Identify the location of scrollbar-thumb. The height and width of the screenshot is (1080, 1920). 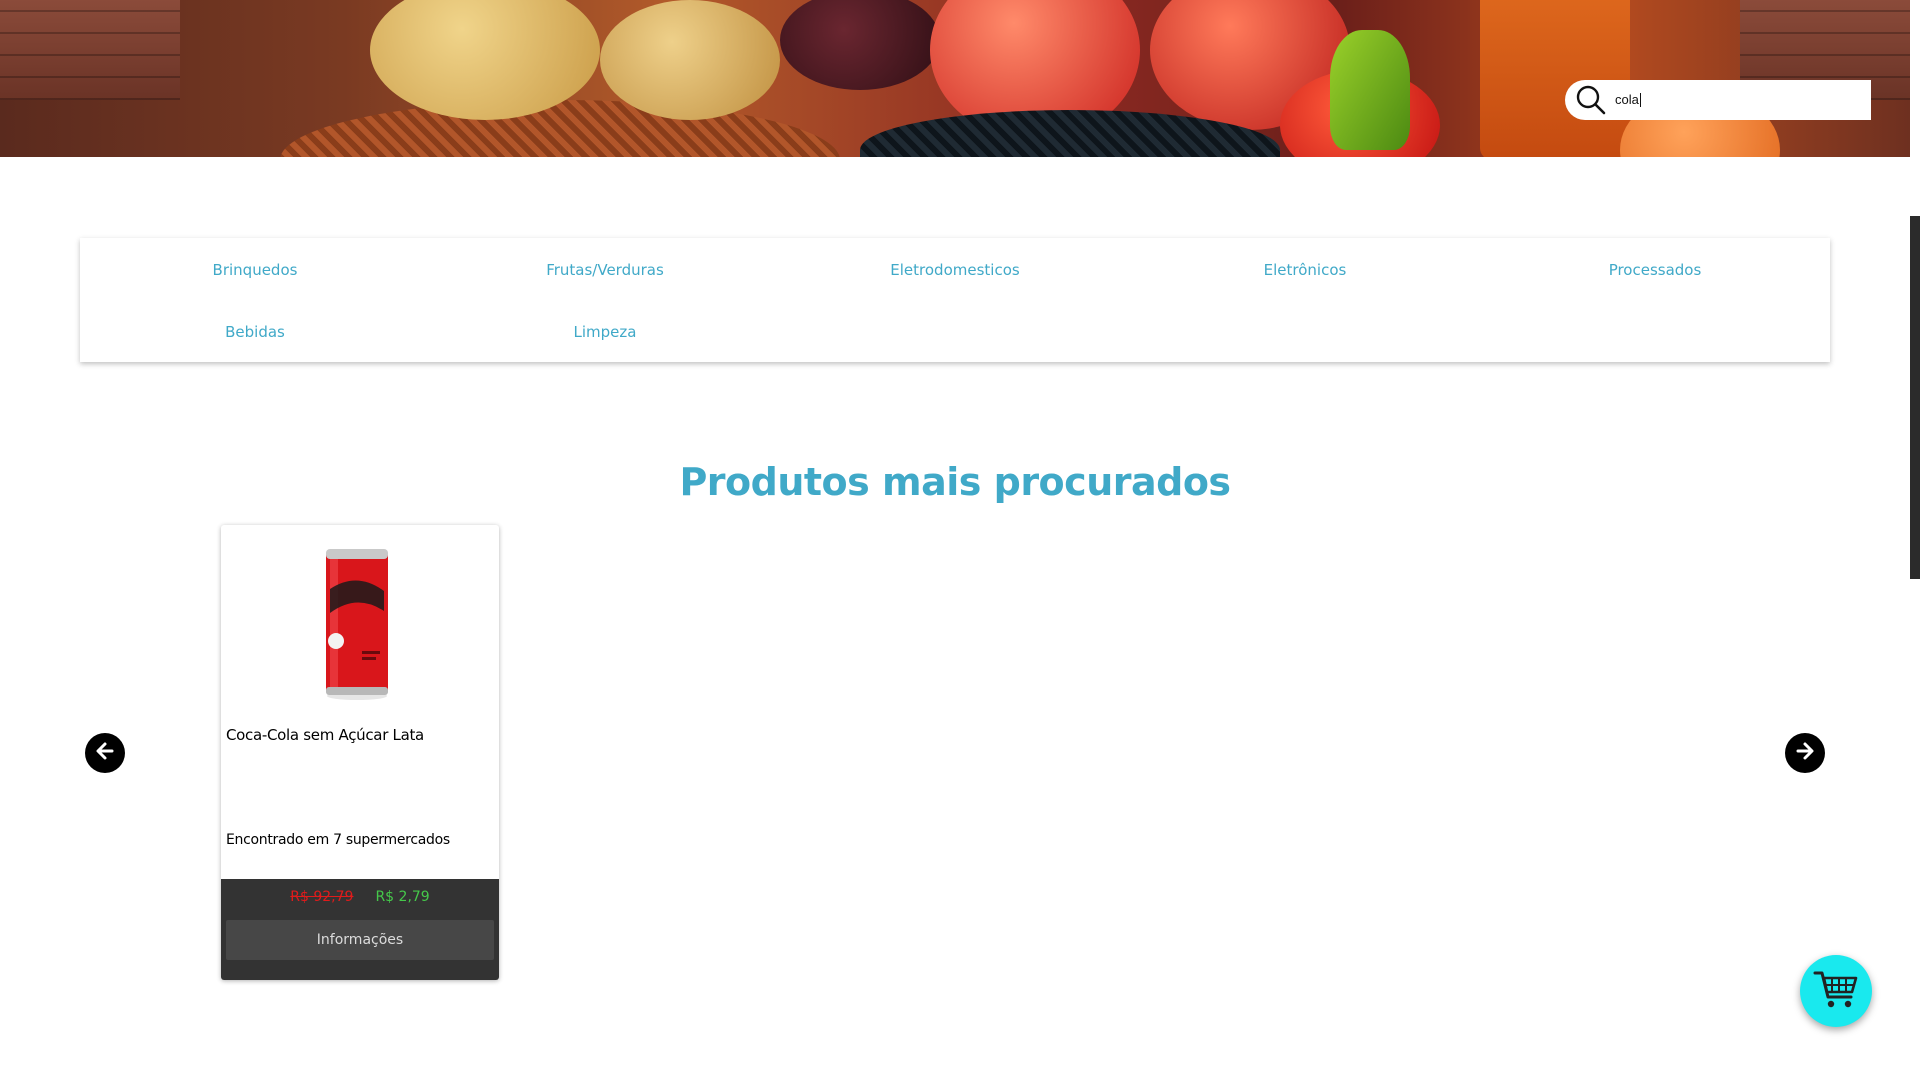
(1915, 397).